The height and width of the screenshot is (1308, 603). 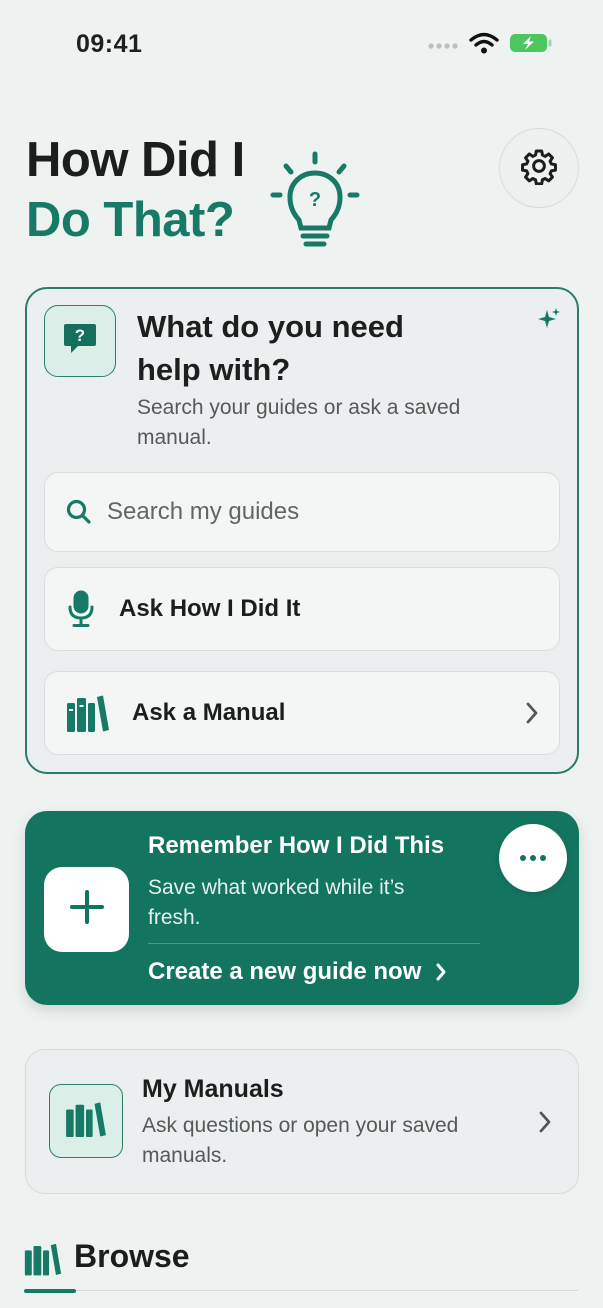 I want to click on search-placeholder: Search my guides, so click(x=203, y=511).